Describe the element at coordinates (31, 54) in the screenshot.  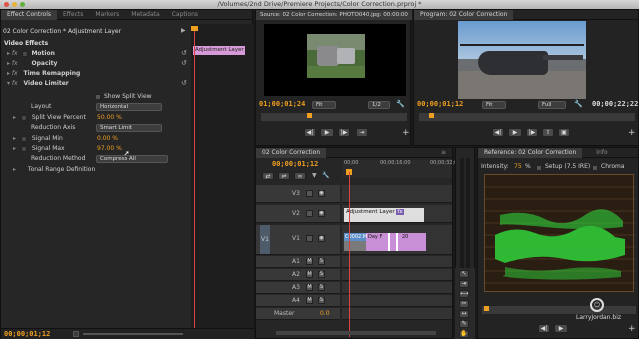
I see `effect-row-motion: ▸ fx Motion` at that location.